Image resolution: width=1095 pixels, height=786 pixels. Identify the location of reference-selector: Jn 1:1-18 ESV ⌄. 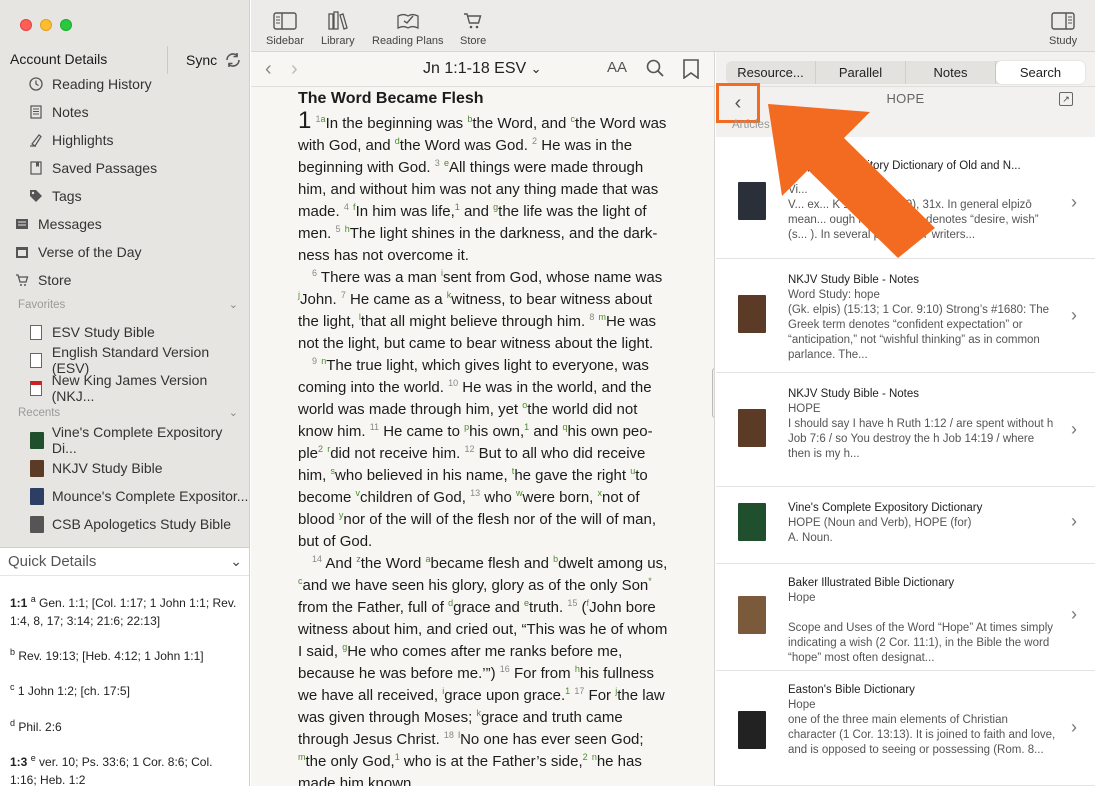
(482, 69).